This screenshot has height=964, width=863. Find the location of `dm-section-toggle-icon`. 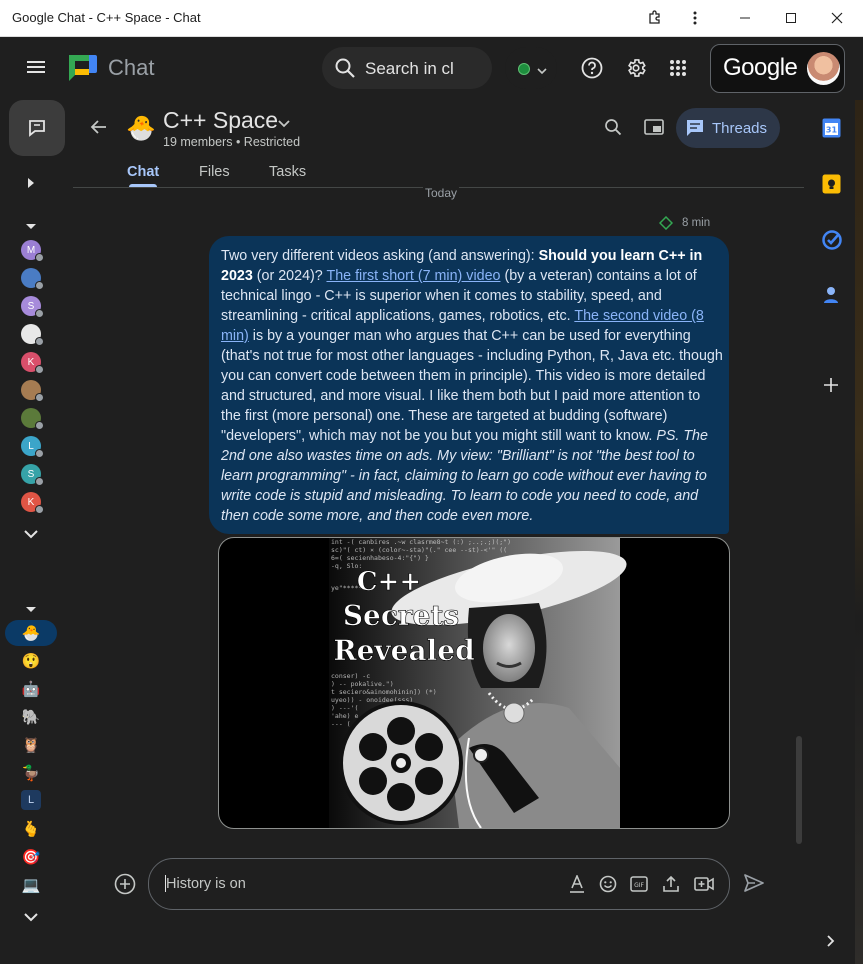

dm-section-toggle-icon is located at coordinates (31, 227).